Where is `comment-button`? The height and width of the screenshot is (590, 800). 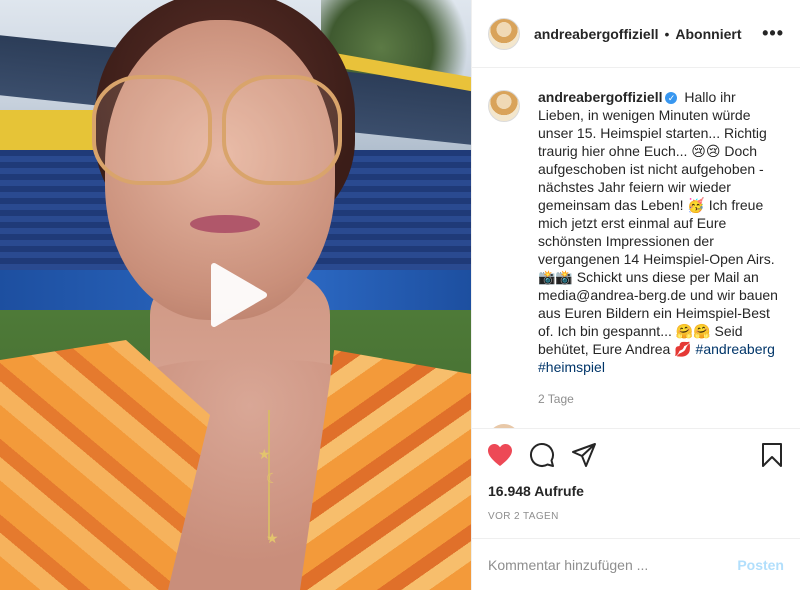
comment-button is located at coordinates (542, 455).